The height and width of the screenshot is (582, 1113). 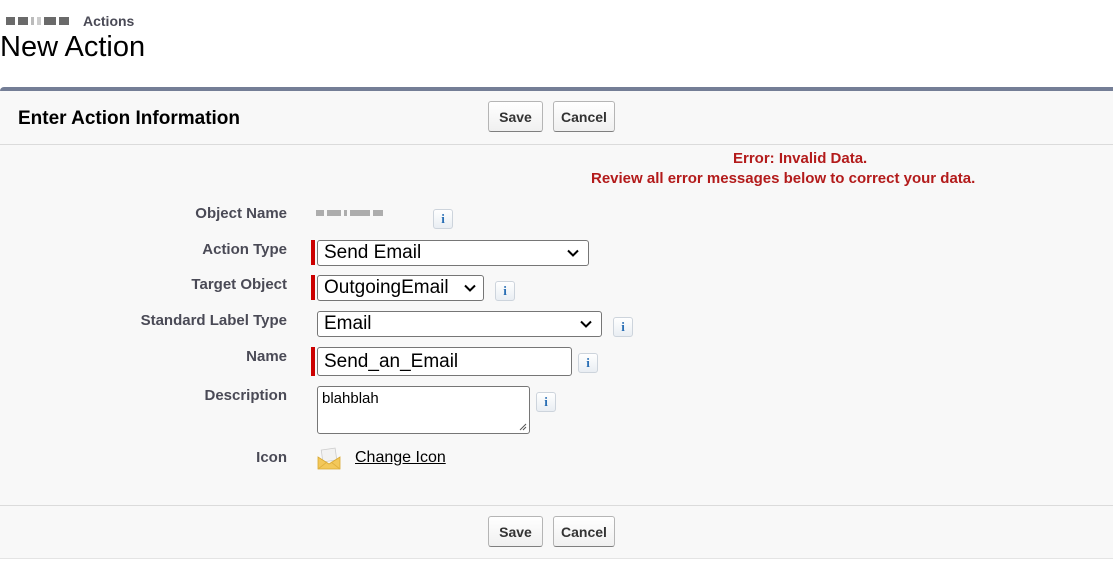 I want to click on save-button-top: Save, so click(x=515, y=116).